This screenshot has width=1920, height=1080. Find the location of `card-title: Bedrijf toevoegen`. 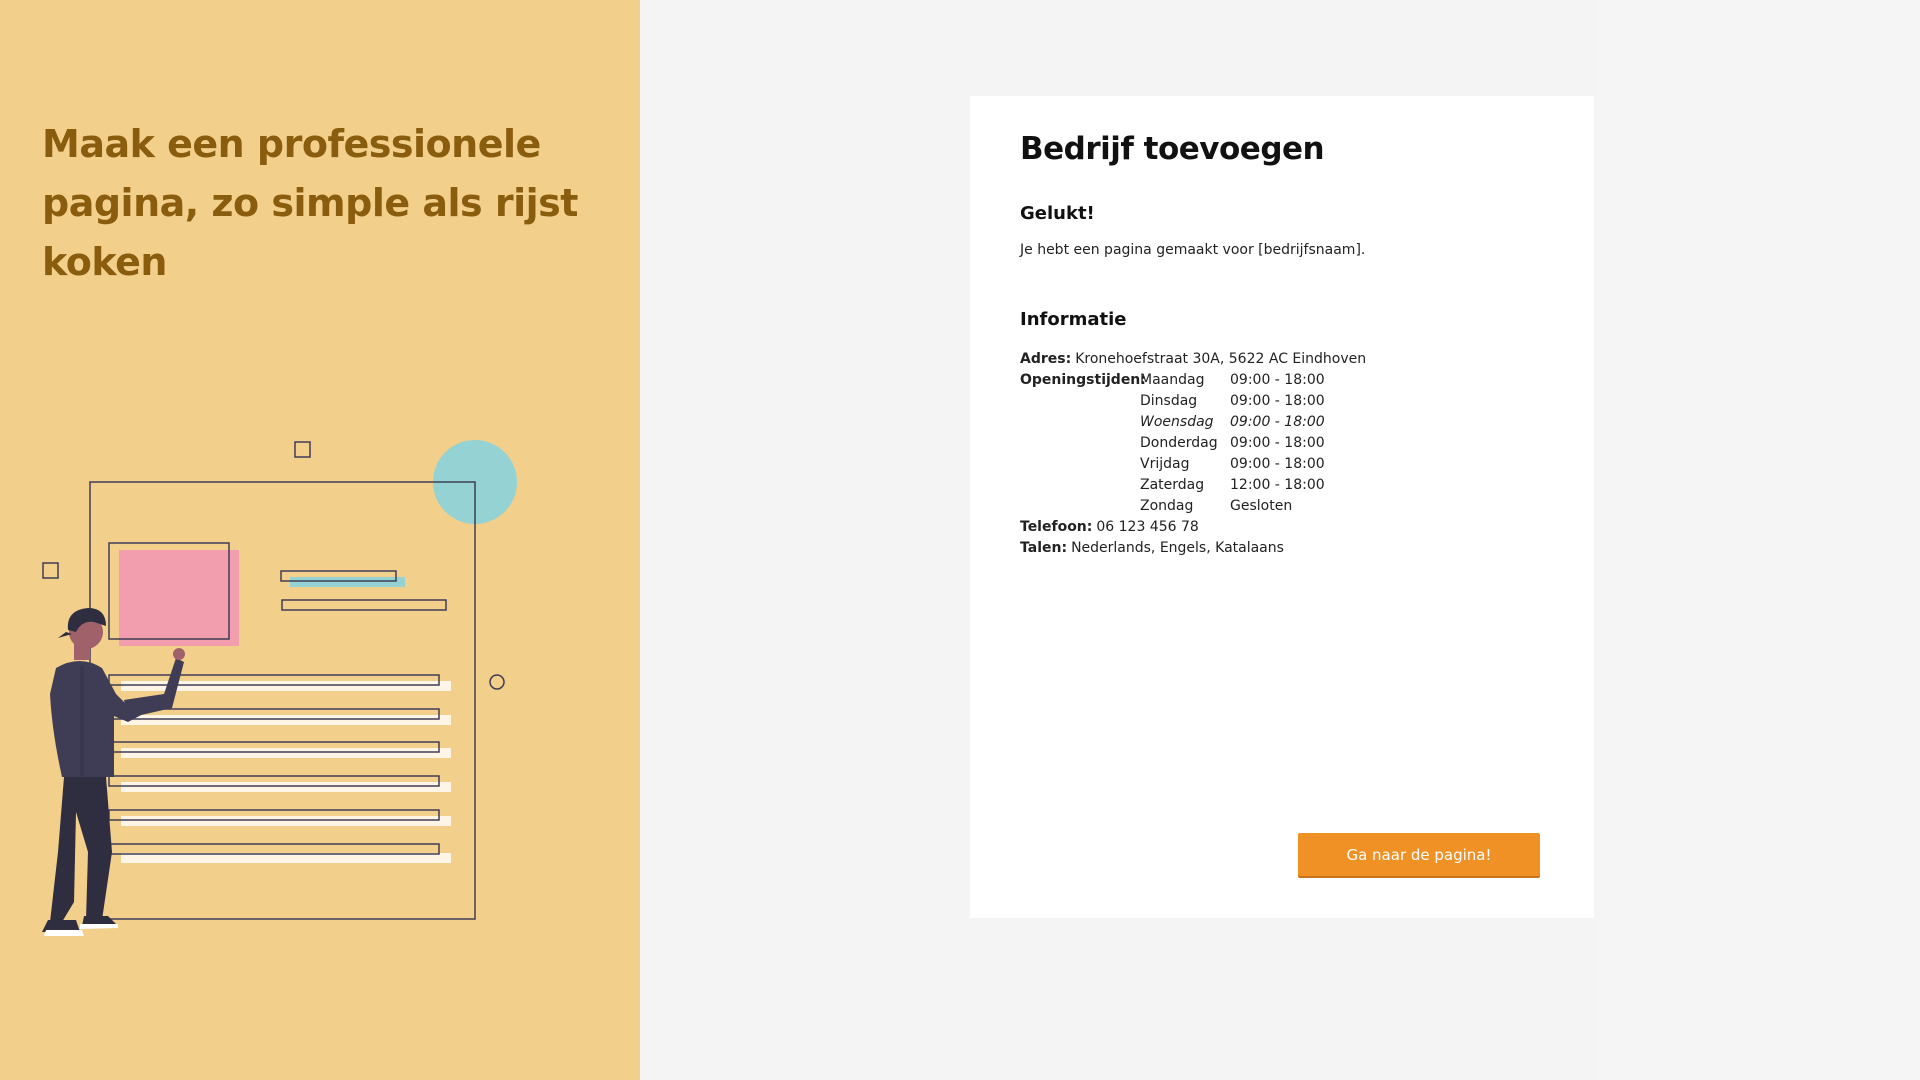

card-title: Bedrijf toevoegen is located at coordinates (1172, 149).